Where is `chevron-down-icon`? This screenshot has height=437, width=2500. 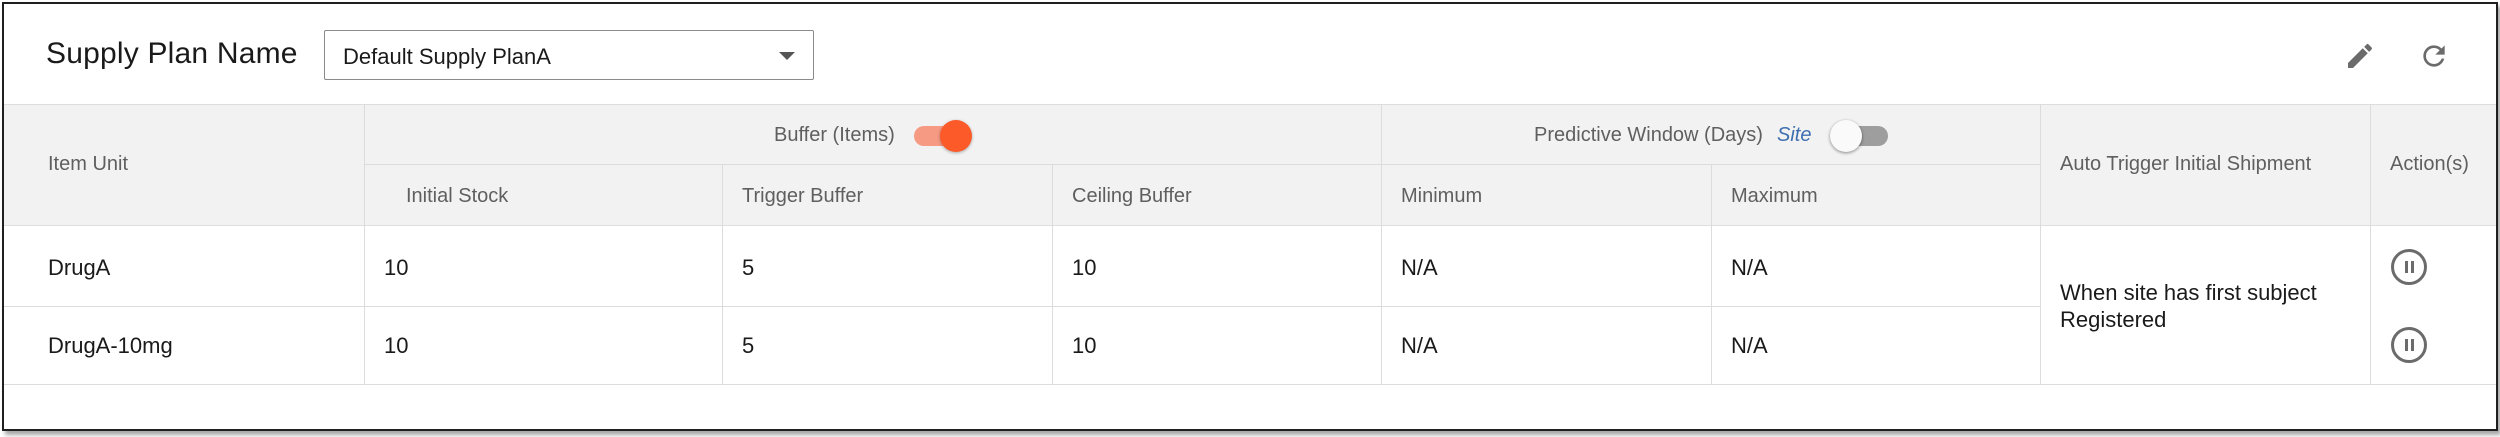 chevron-down-icon is located at coordinates (787, 56).